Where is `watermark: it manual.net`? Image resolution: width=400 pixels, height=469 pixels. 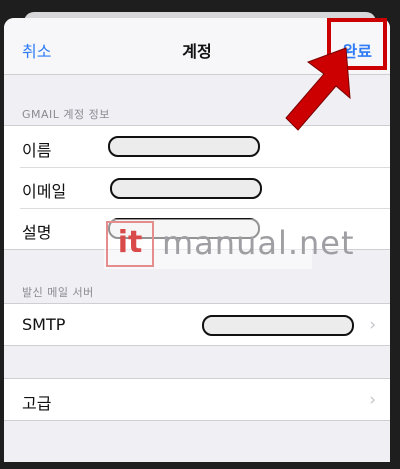
watermark: it manual.net is located at coordinates (229, 244).